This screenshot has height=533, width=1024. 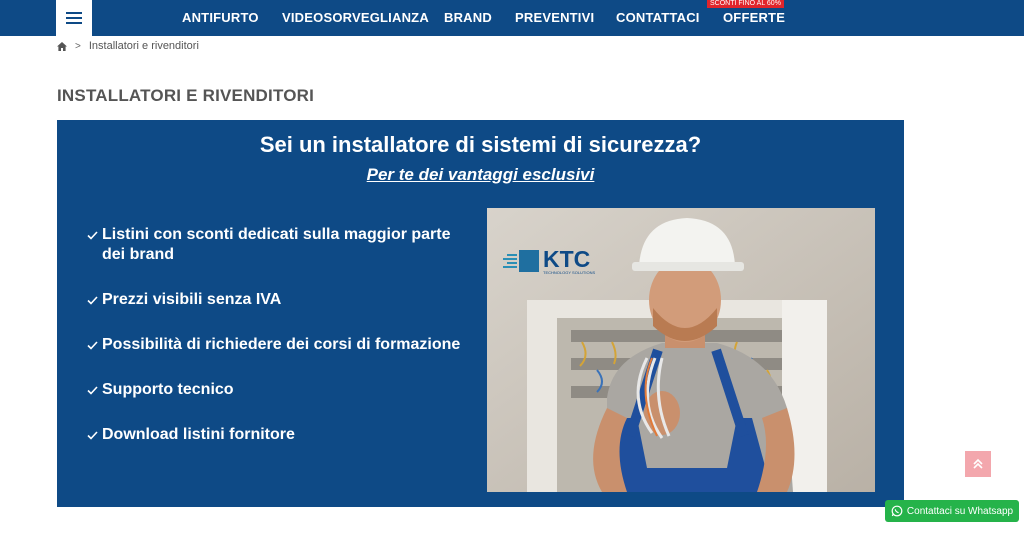 What do you see at coordinates (277, 390) in the screenshot?
I see `benefit-item: Supporto tecnico` at bounding box center [277, 390].